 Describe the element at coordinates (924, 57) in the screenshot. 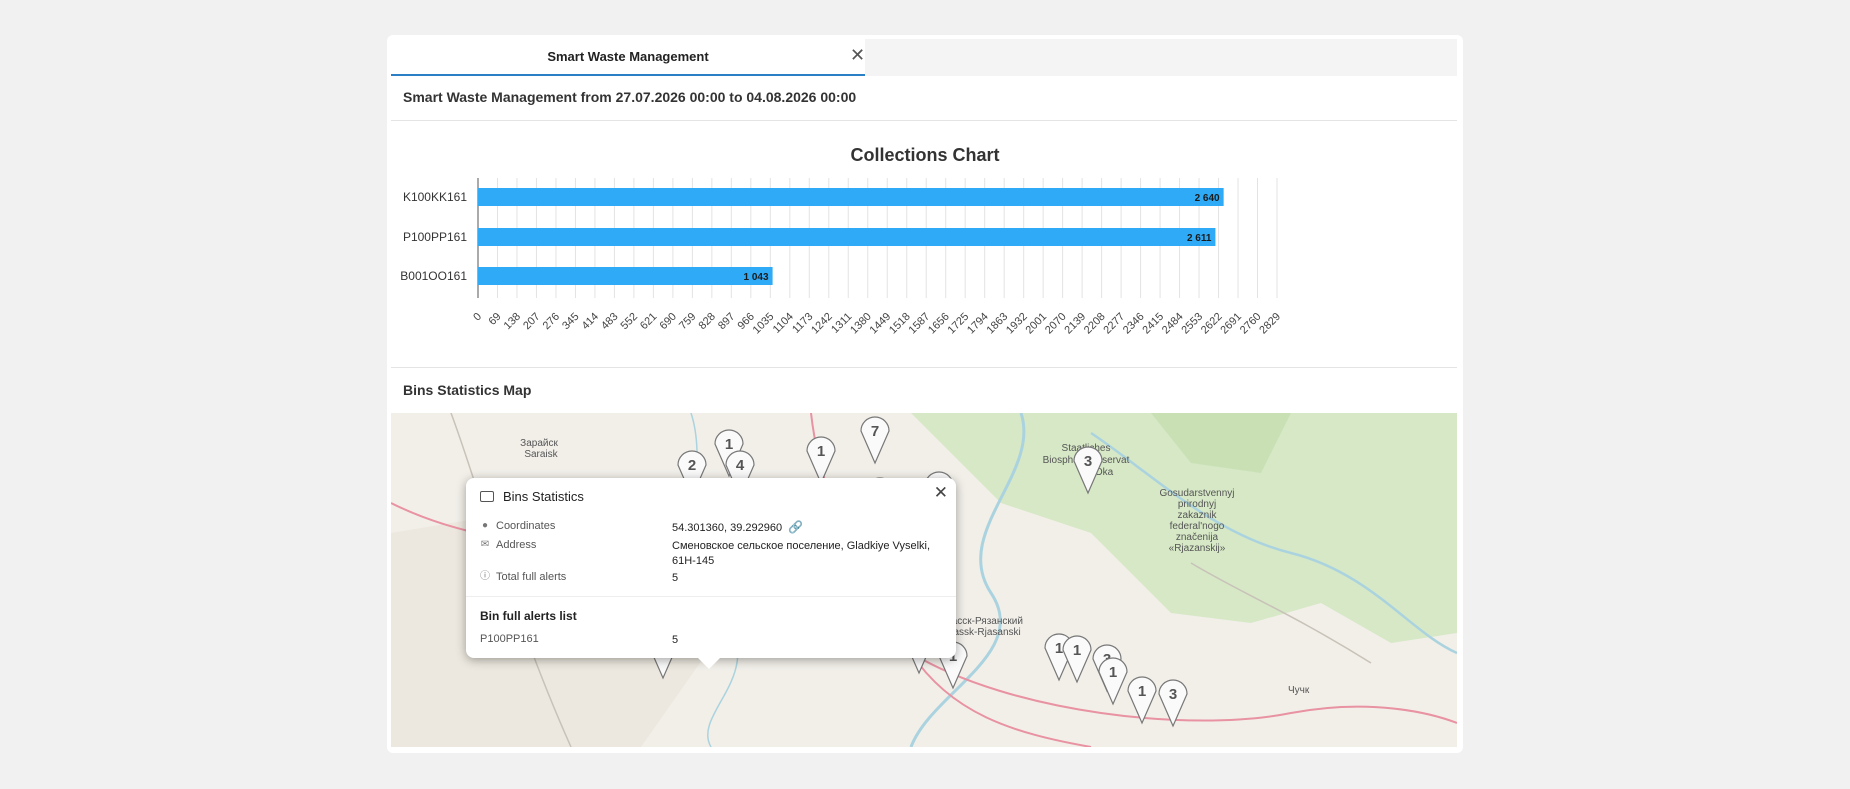

I see `tab-bar: Smart Waste Management ✕` at that location.